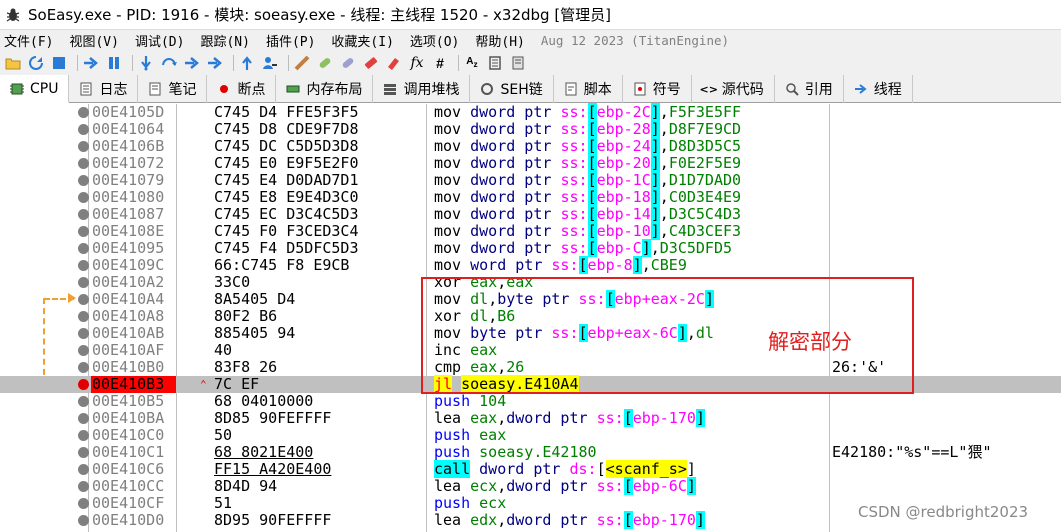  What do you see at coordinates (440, 63) in the screenshot?
I see `hash-icon: #` at bounding box center [440, 63].